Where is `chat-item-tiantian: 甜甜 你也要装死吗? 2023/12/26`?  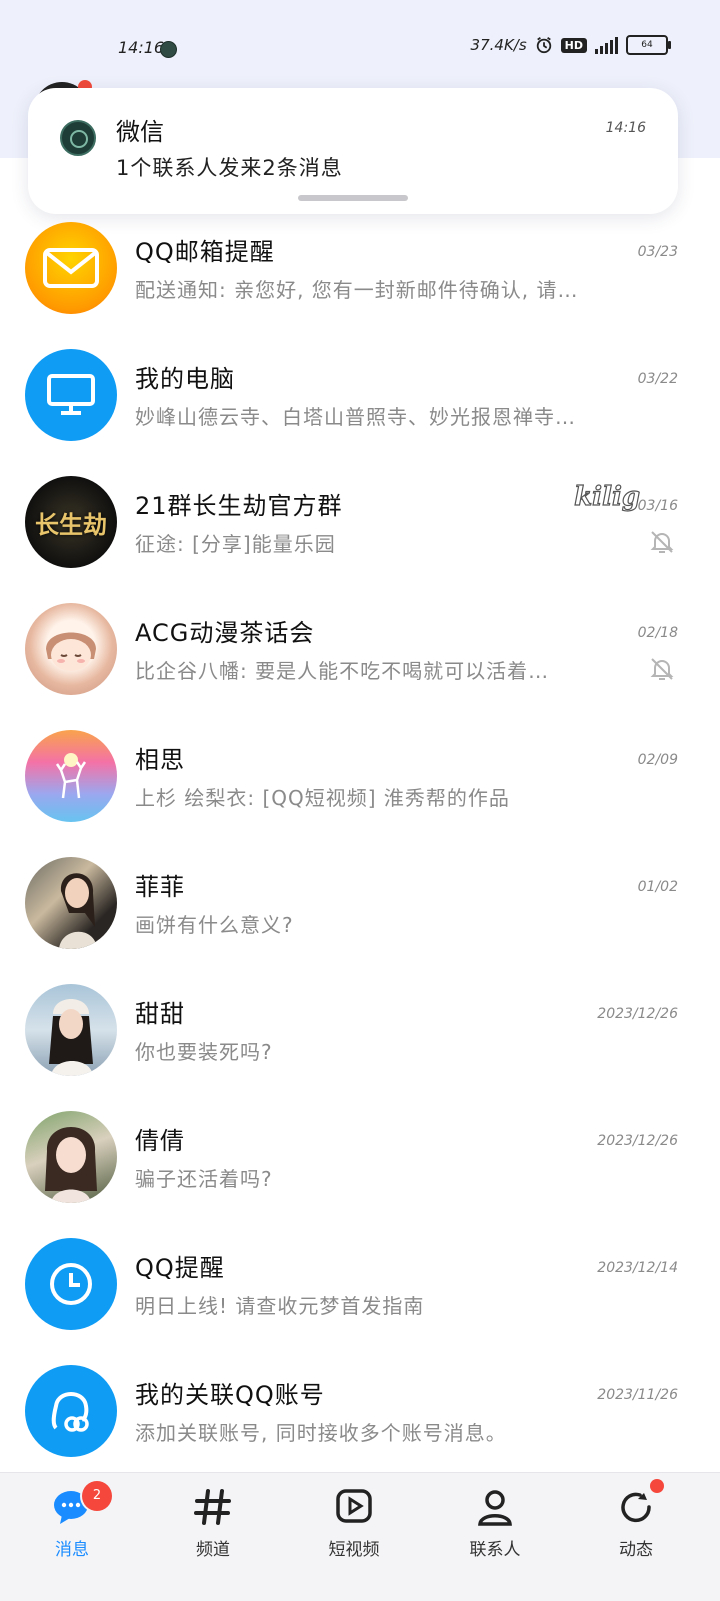
chat-item-tiantian: 甜甜 你也要装死吗? 2023/12/26 is located at coordinates (360, 1047).